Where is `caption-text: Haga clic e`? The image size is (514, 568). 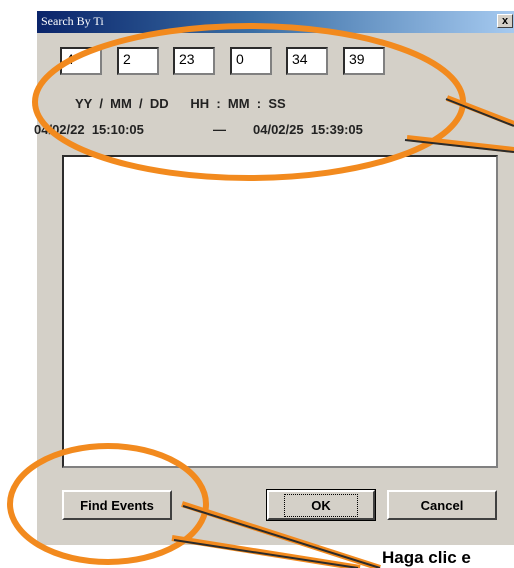 caption-text: Haga clic e is located at coordinates (426, 557).